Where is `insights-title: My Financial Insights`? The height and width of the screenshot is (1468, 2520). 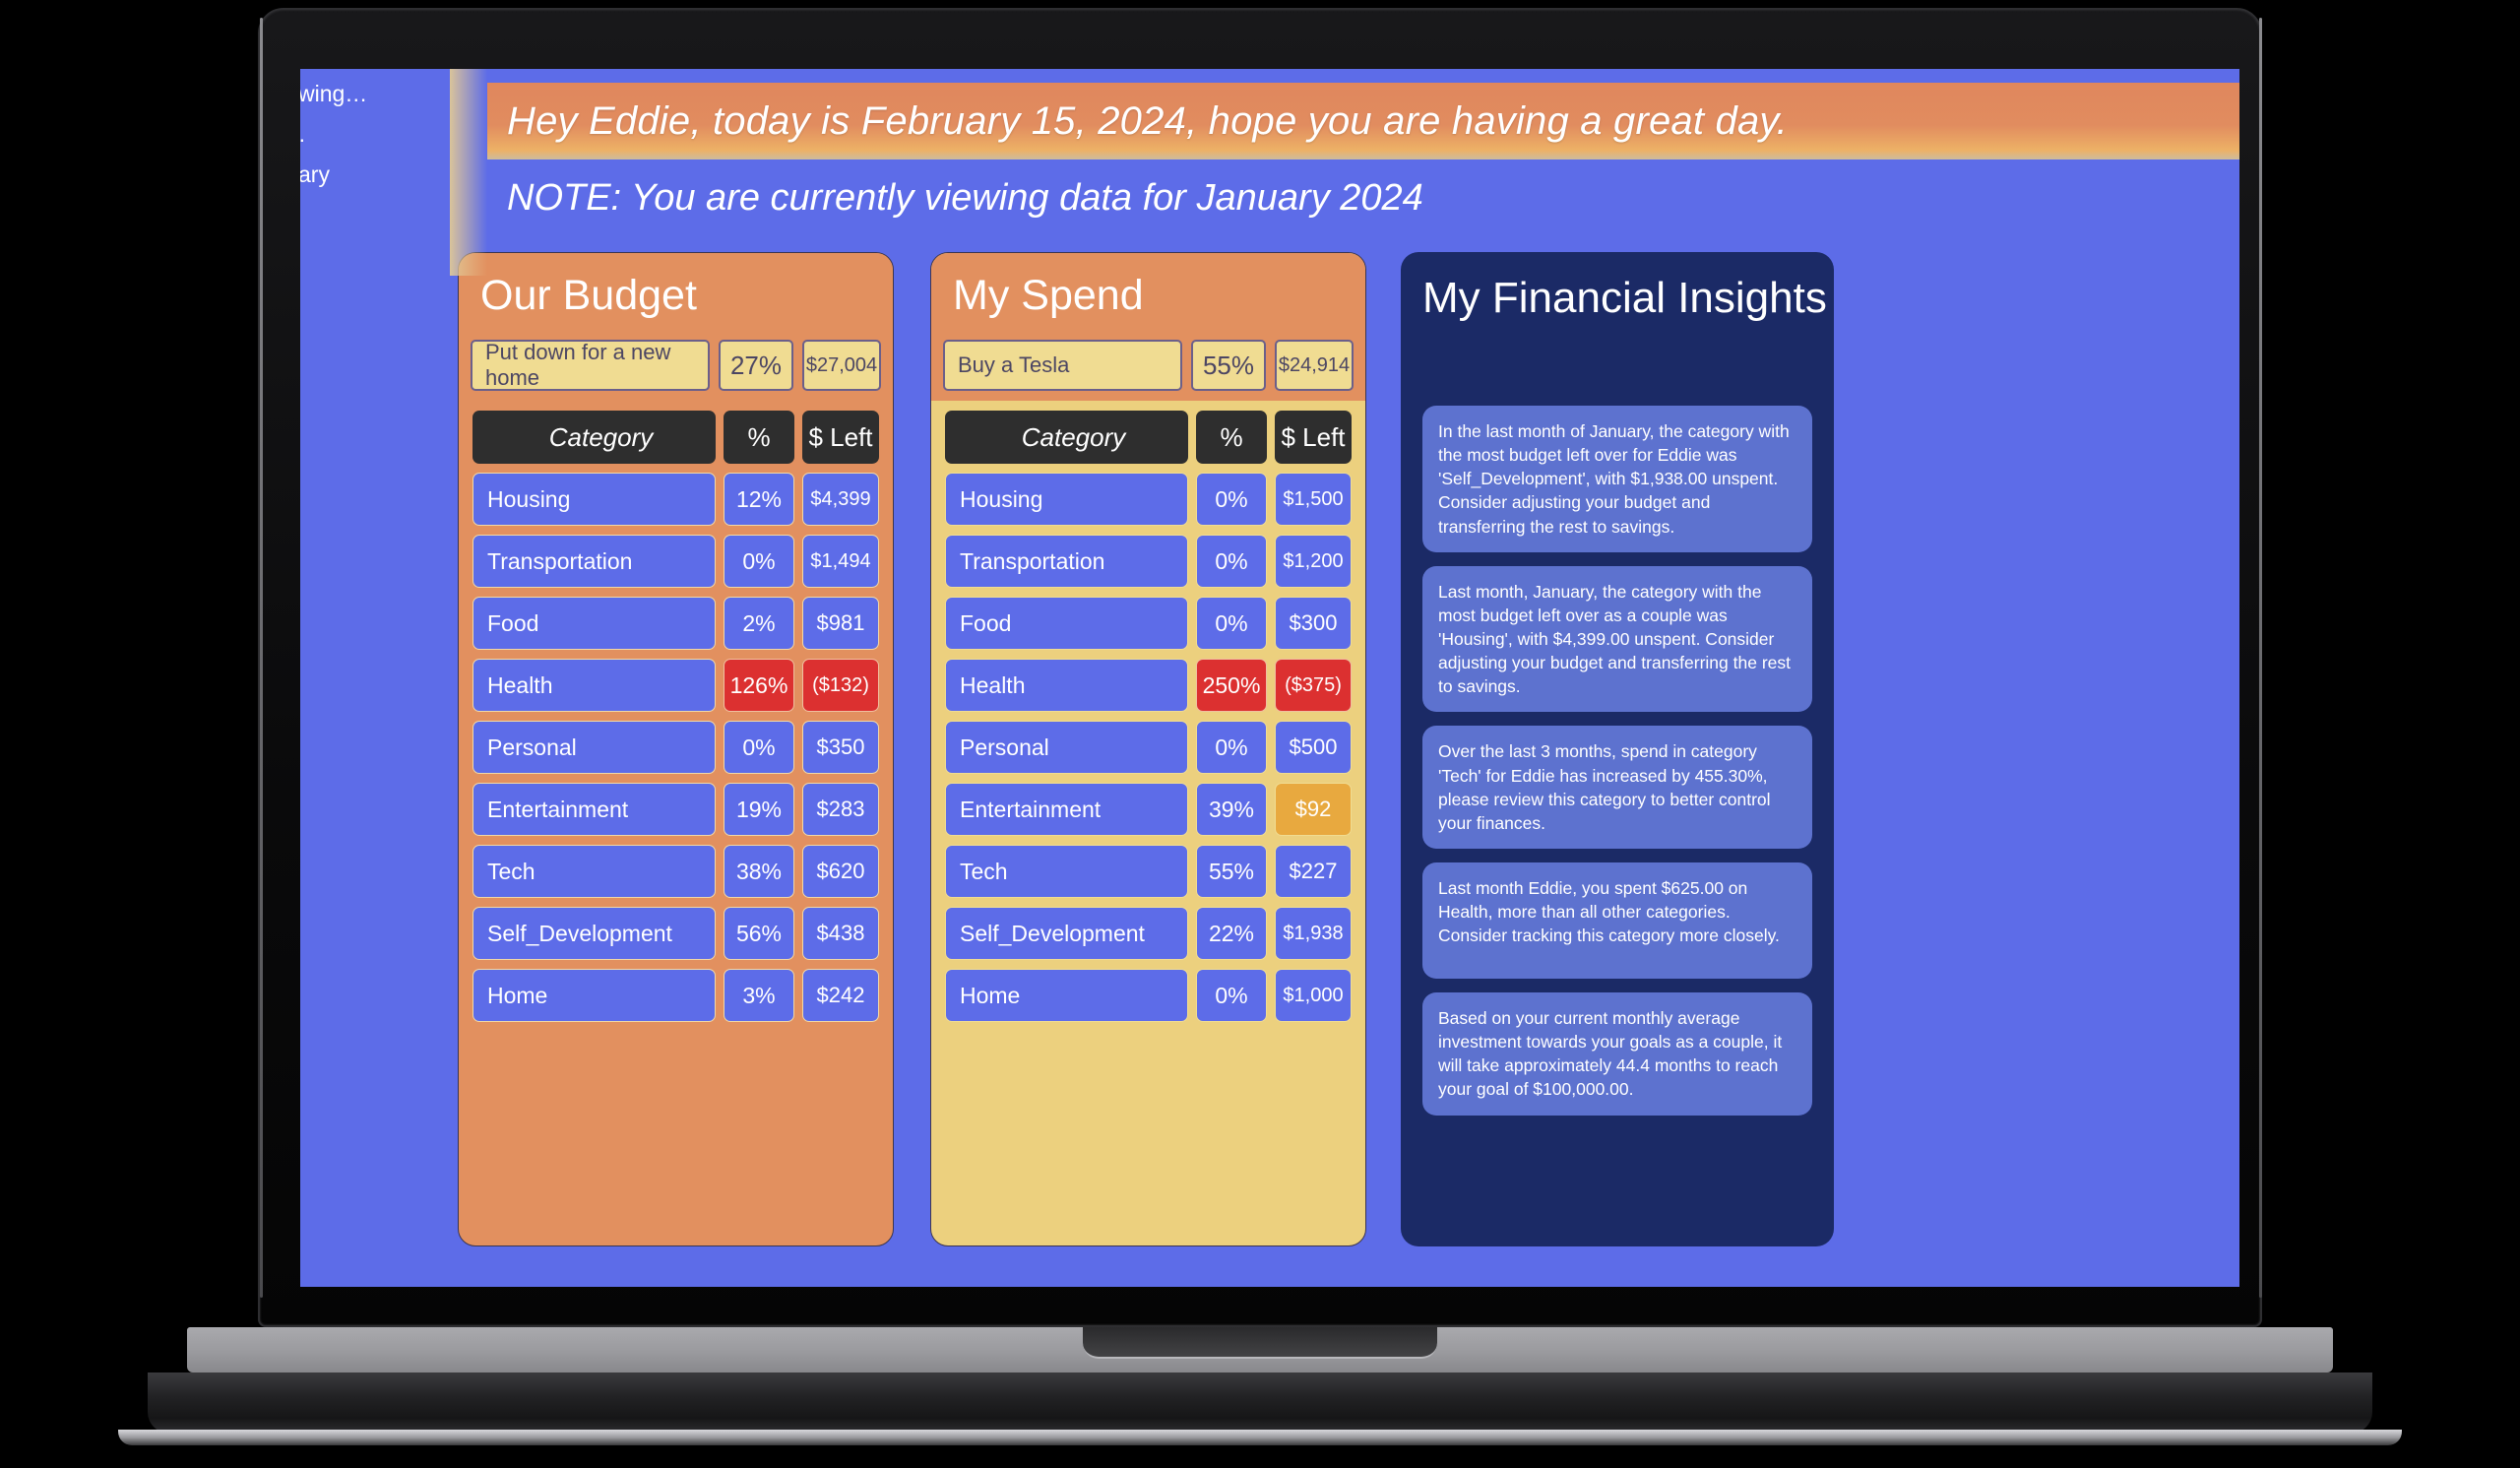
insights-title: My Financial Insights is located at coordinates (1624, 298).